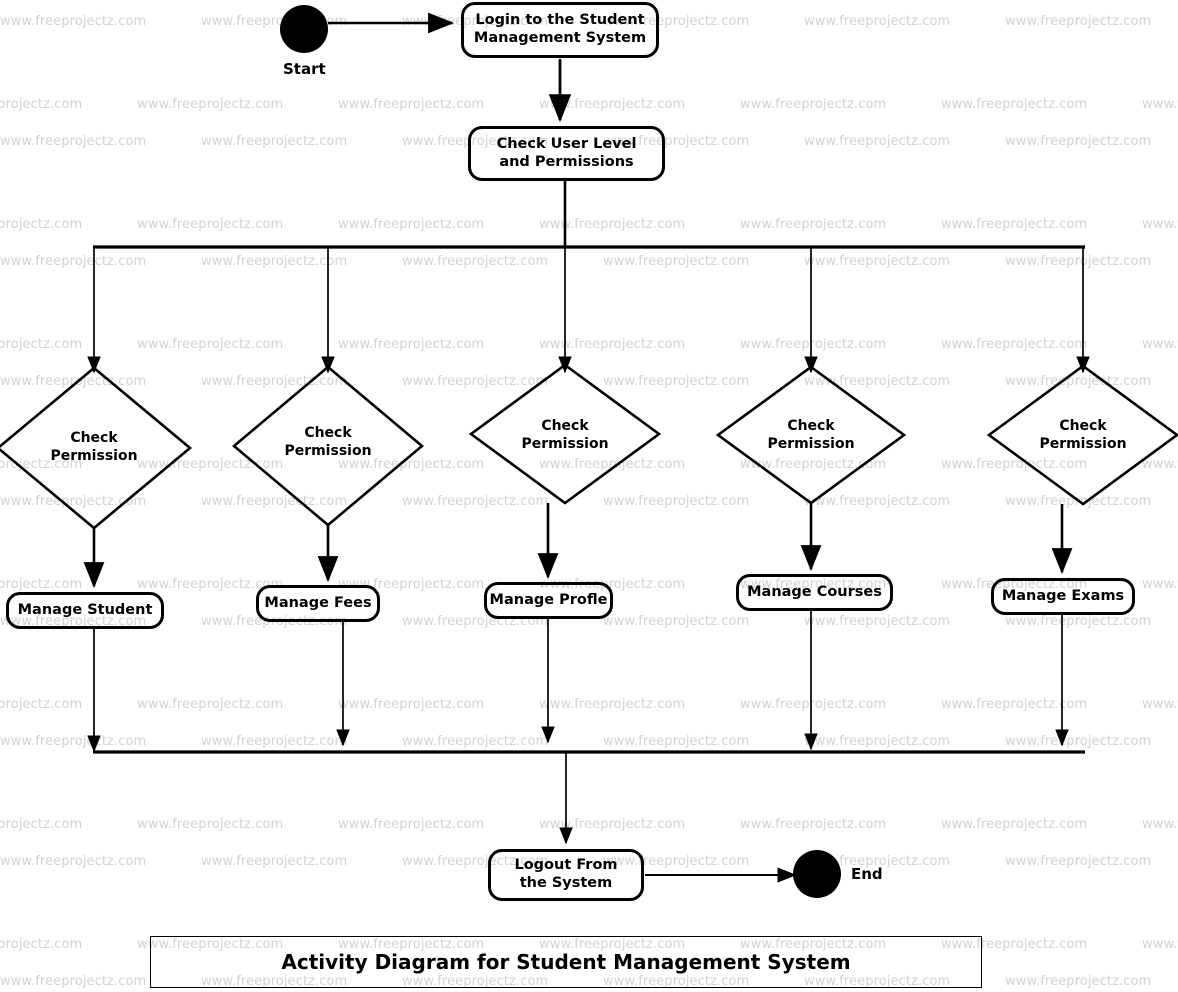  What do you see at coordinates (328, 433) in the screenshot?
I see `decision-label-2-line1: Check` at bounding box center [328, 433].